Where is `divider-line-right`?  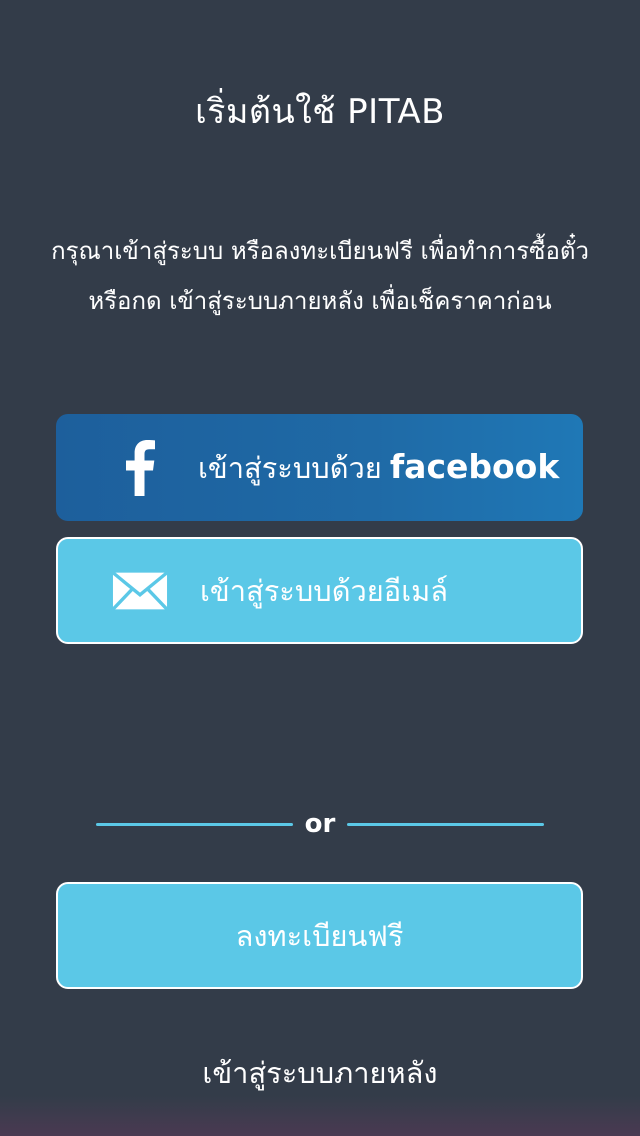 divider-line-right is located at coordinates (445, 824).